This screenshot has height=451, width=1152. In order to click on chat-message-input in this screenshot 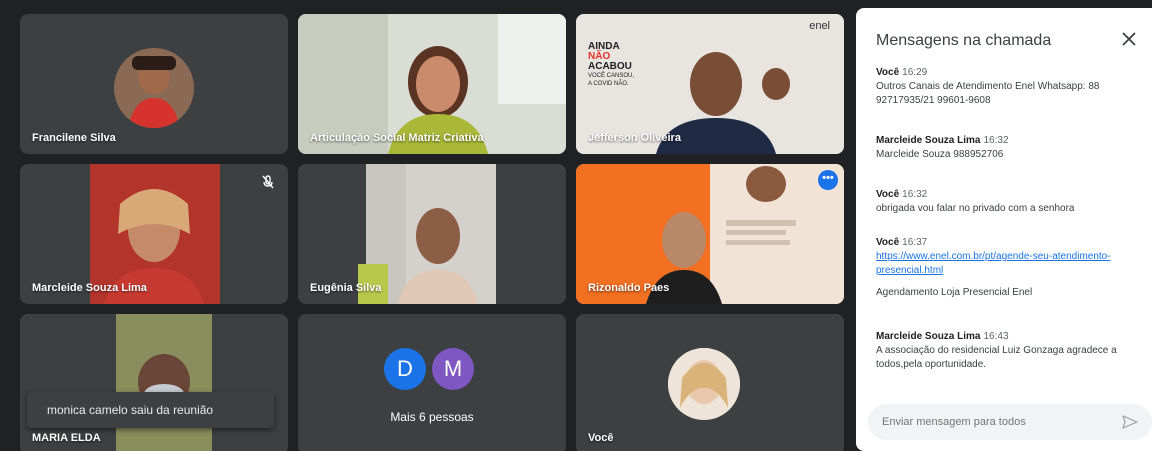, I will do `click(992, 422)`.